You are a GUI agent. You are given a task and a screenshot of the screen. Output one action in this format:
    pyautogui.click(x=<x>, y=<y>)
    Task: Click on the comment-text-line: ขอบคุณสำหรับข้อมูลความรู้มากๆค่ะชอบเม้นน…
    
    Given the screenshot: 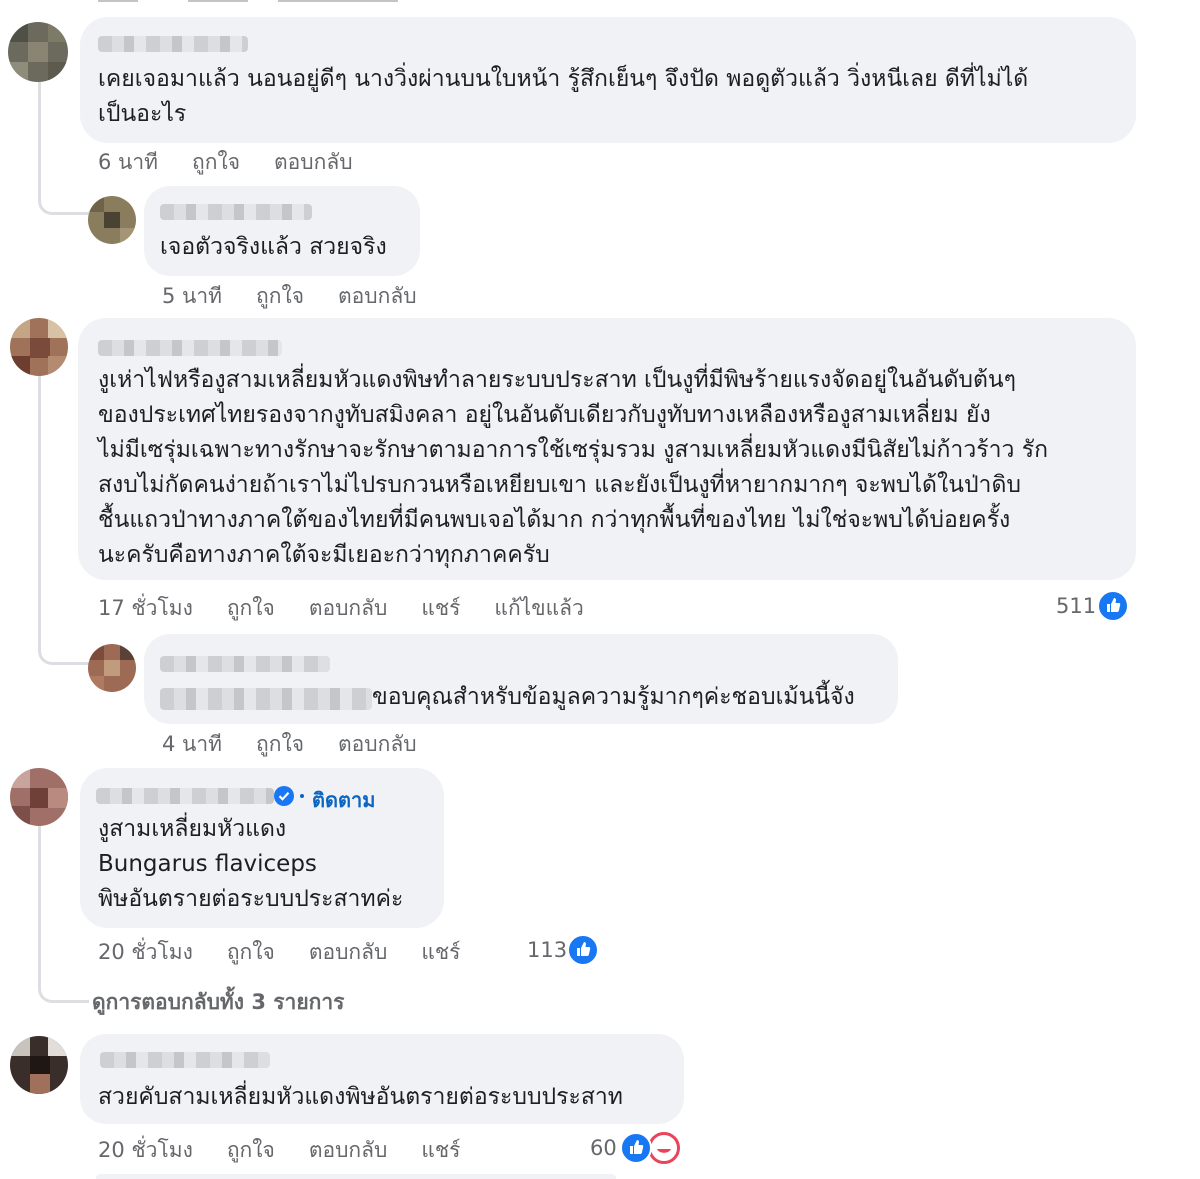 What is the action you would take?
    pyautogui.click(x=613, y=697)
    